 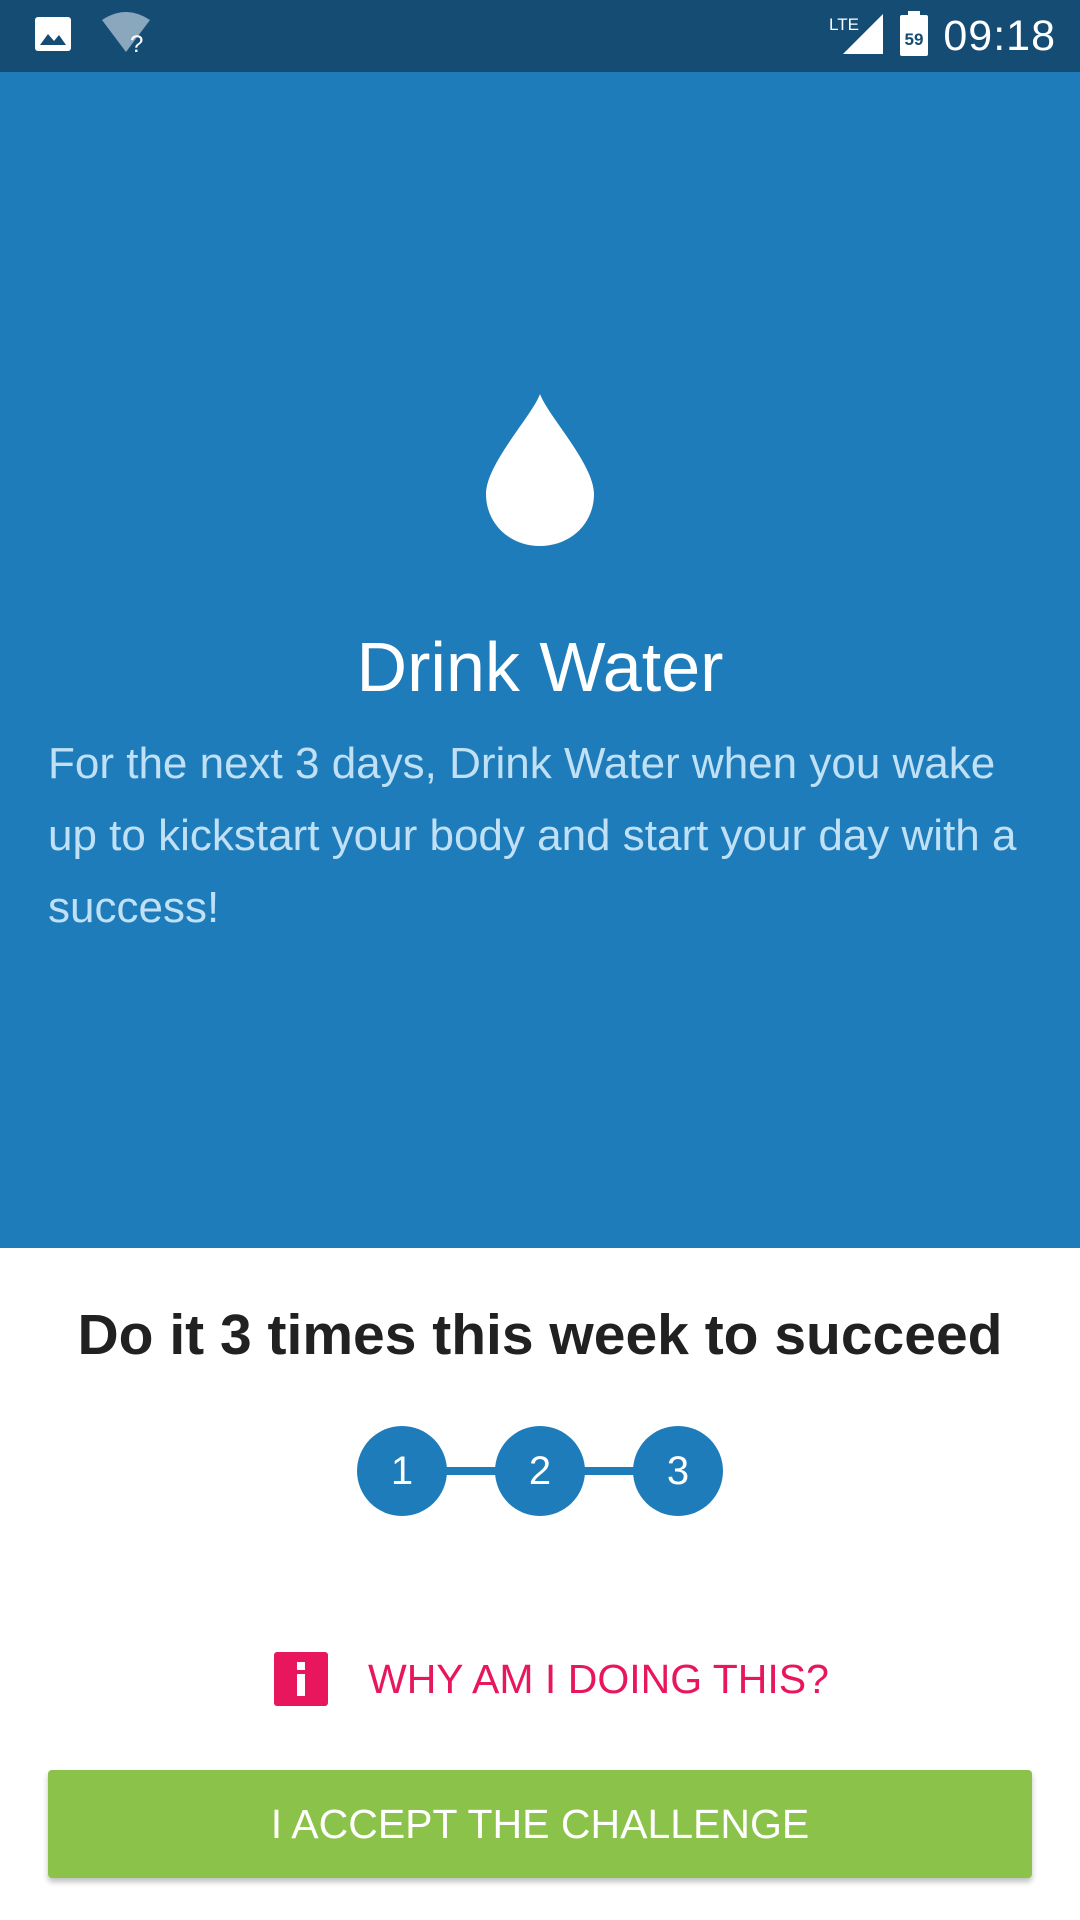 I want to click on water-drop-icon, so click(x=540, y=470).